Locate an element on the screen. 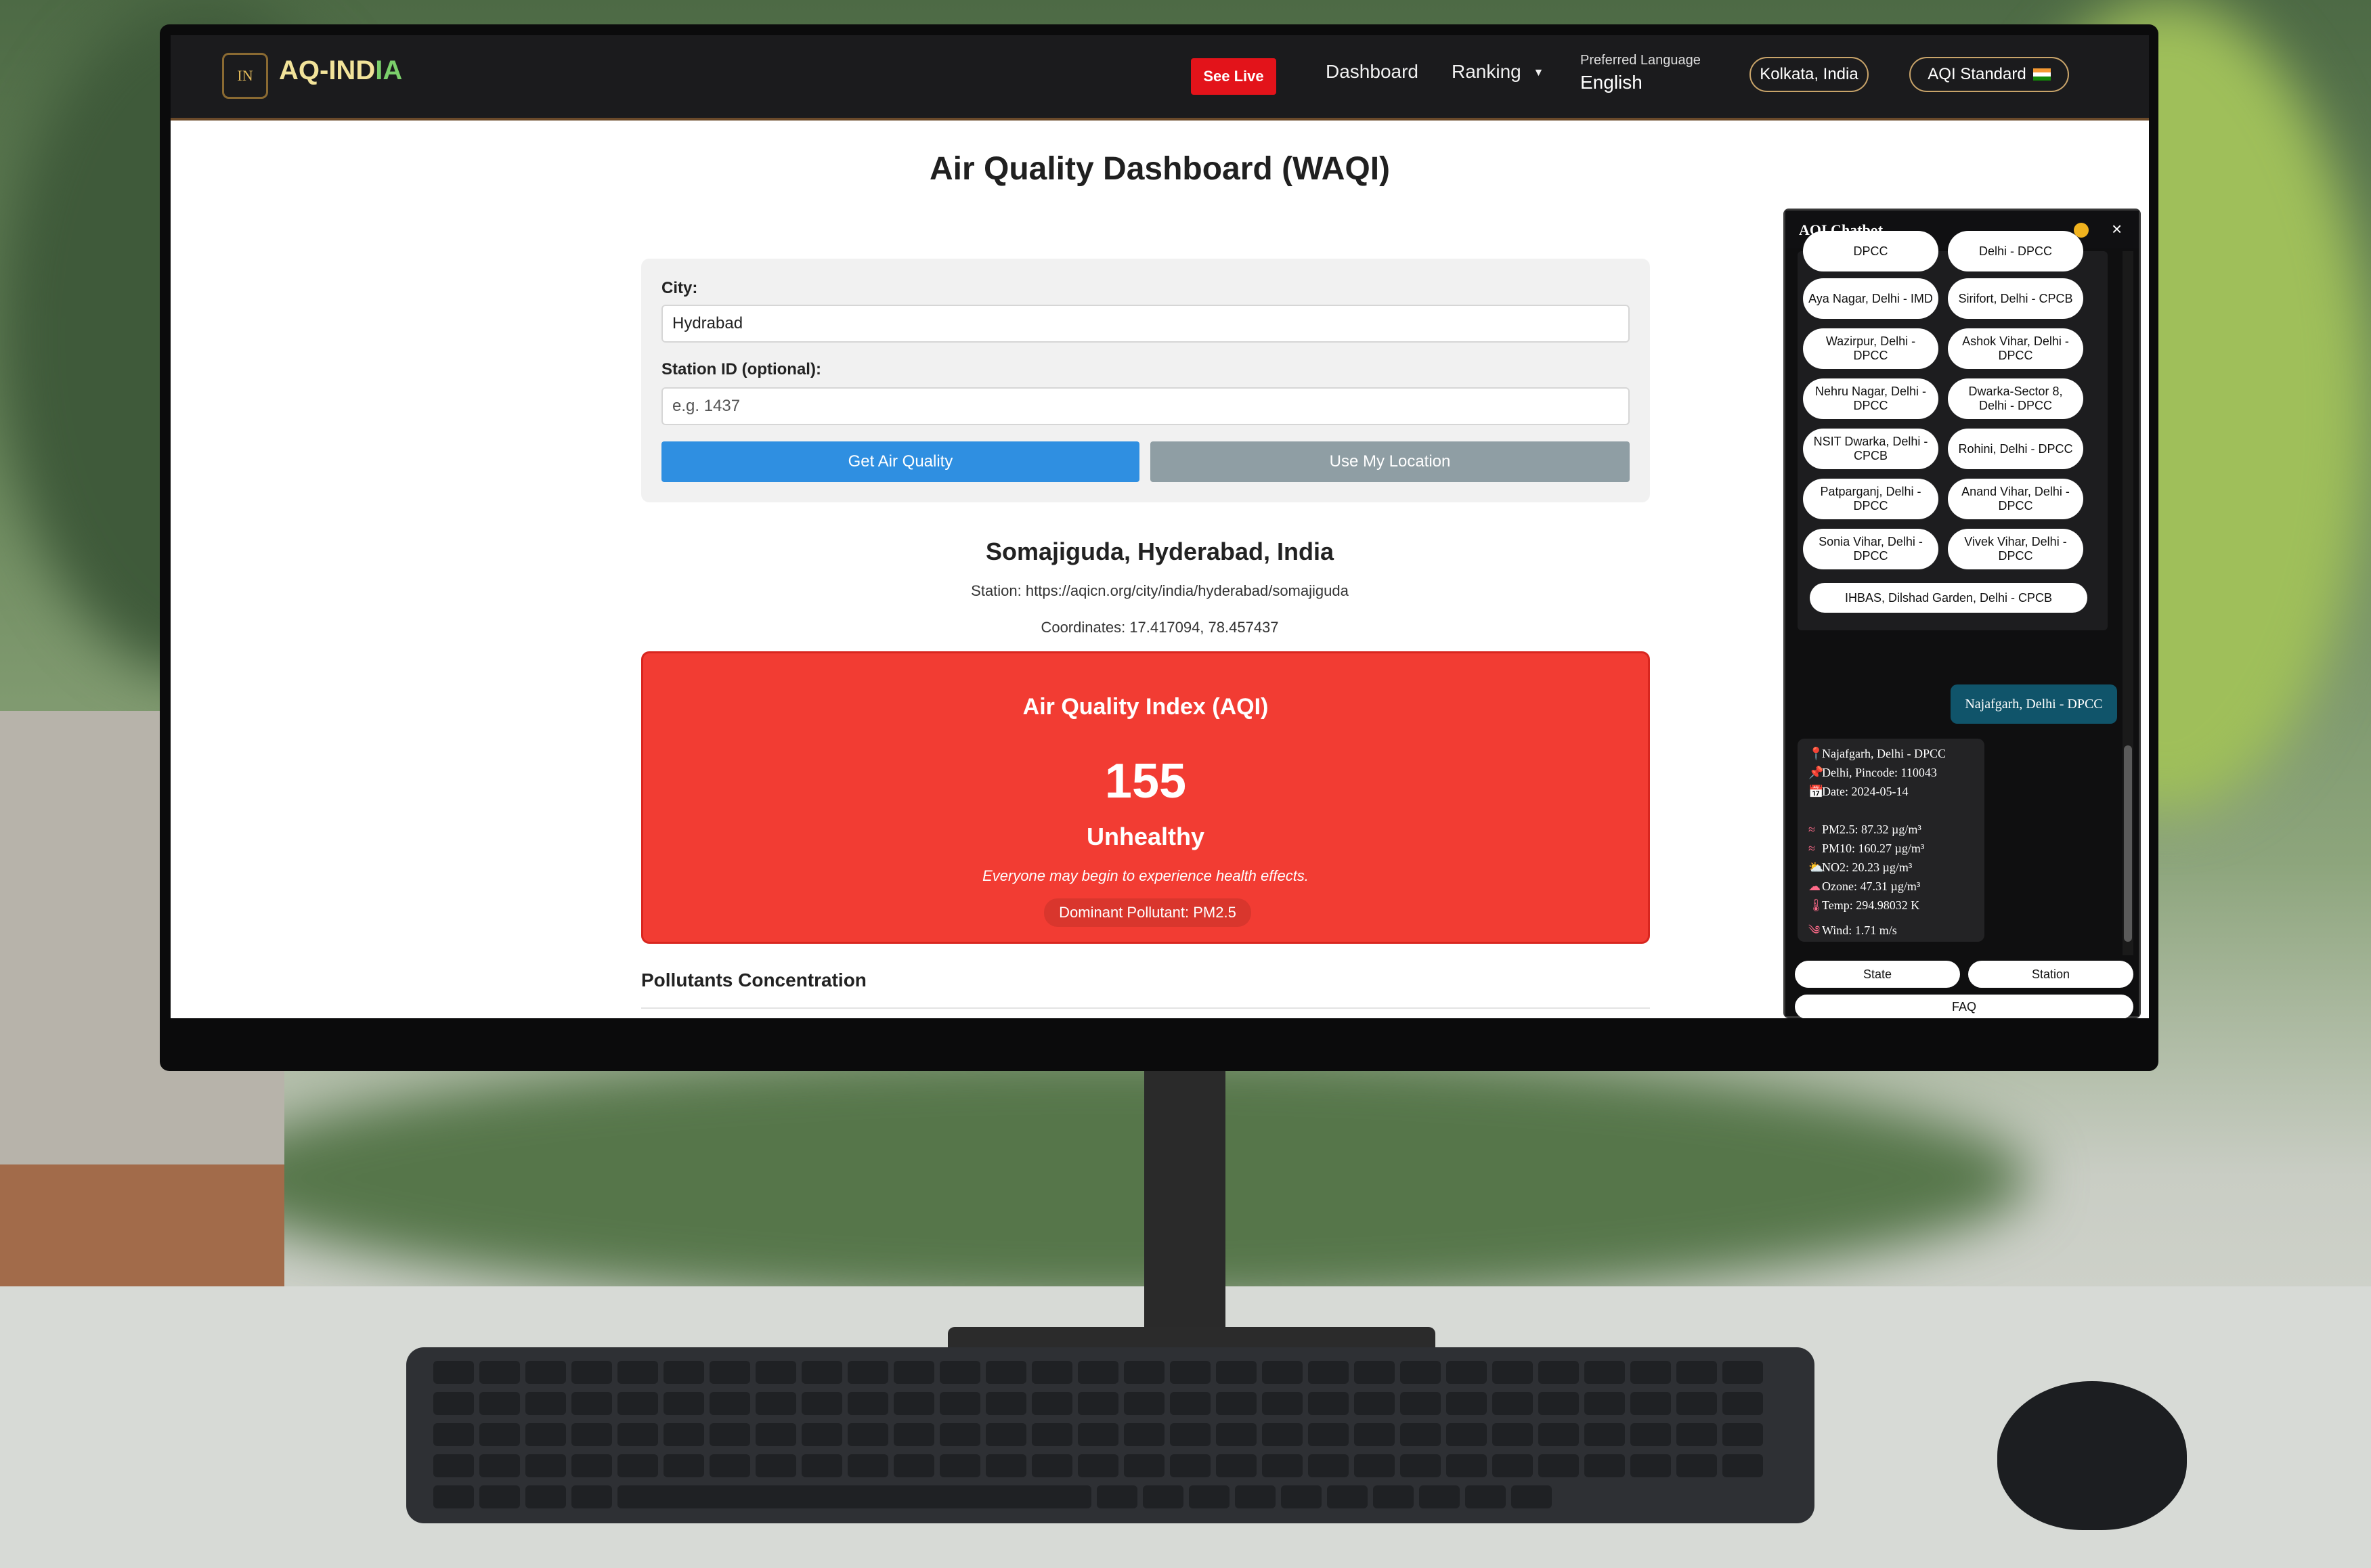 This screenshot has width=2371, height=1568. aqi-heading: Air Quality Index (AQI) is located at coordinates (1145, 707).